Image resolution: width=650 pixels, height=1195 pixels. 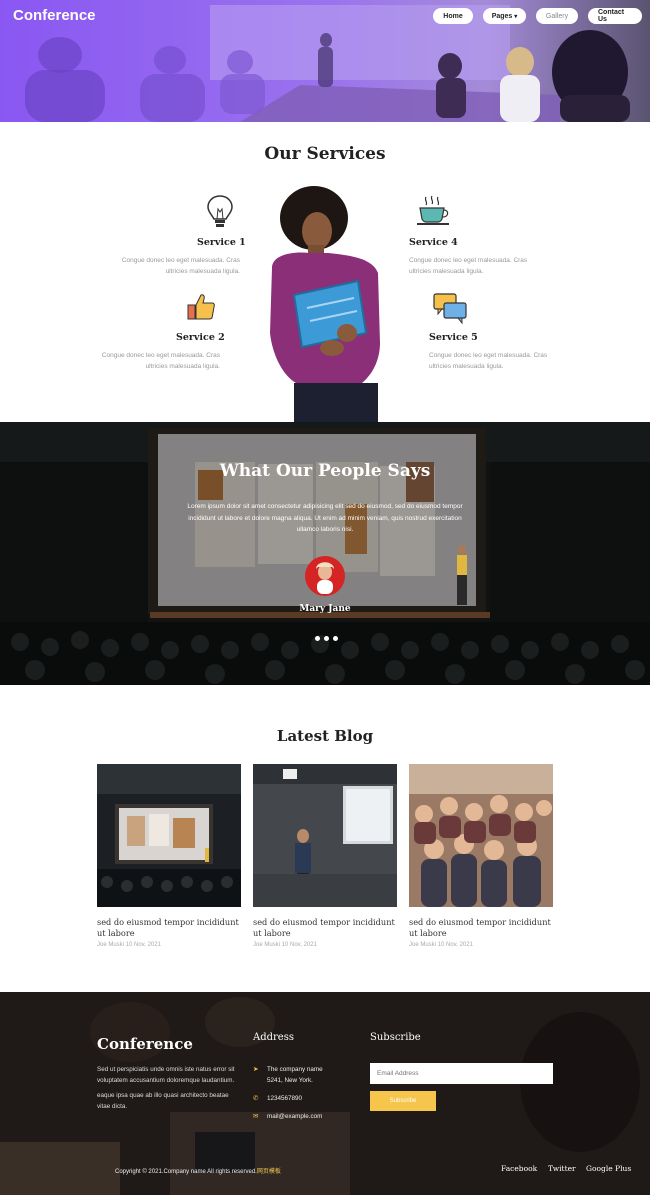 I want to click on copyright-link: 网页模板, so click(x=269, y=1172).